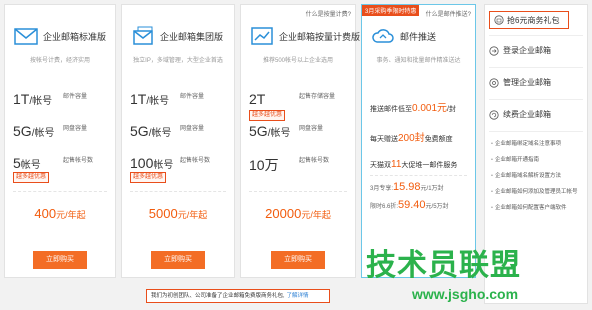 The width and height of the screenshot is (592, 310). I want to click on help-link: 企业邮箱如何添加及管理员工帐号, so click(534, 191).